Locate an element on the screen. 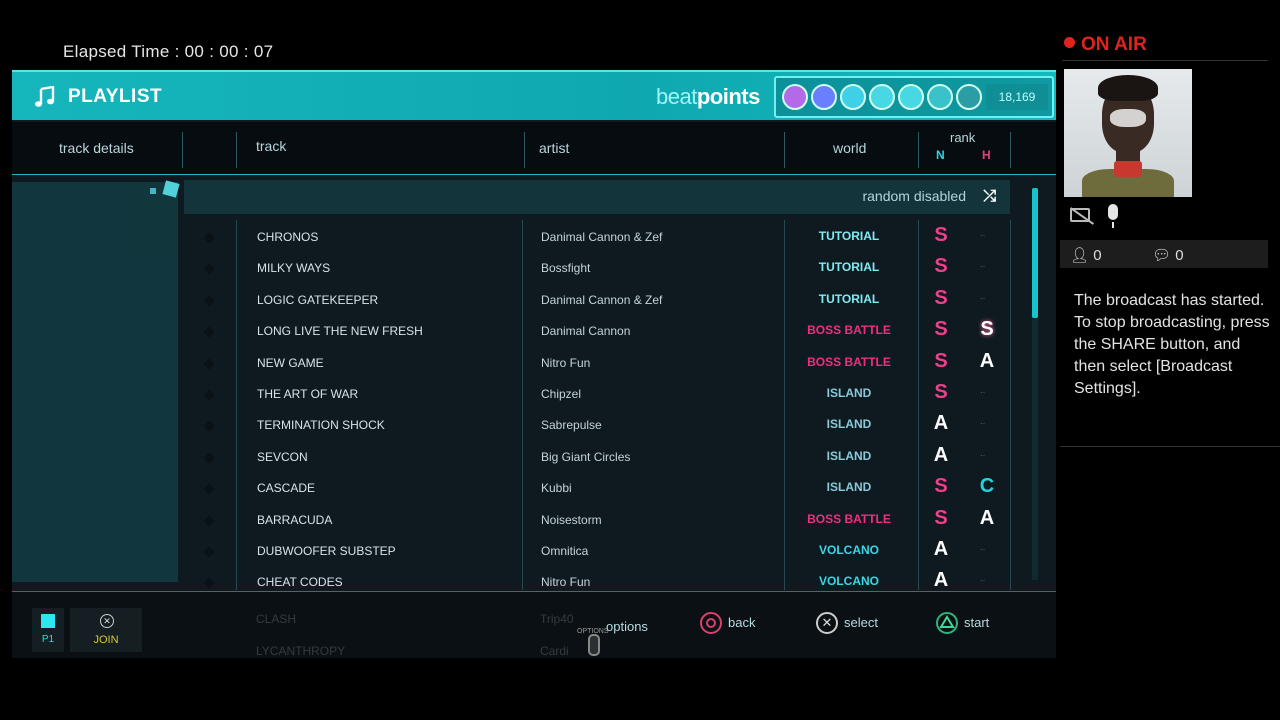 The image size is (1280, 720). track-name: LONG LIVE THE NEW FRESH is located at coordinates (340, 331).